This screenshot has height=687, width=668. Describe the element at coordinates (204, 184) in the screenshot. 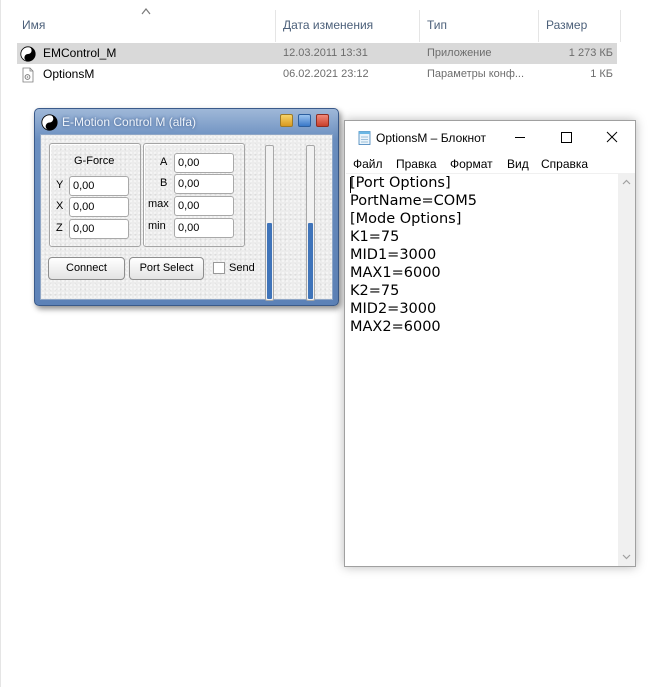

I see `b-value-field: 0,00` at that location.